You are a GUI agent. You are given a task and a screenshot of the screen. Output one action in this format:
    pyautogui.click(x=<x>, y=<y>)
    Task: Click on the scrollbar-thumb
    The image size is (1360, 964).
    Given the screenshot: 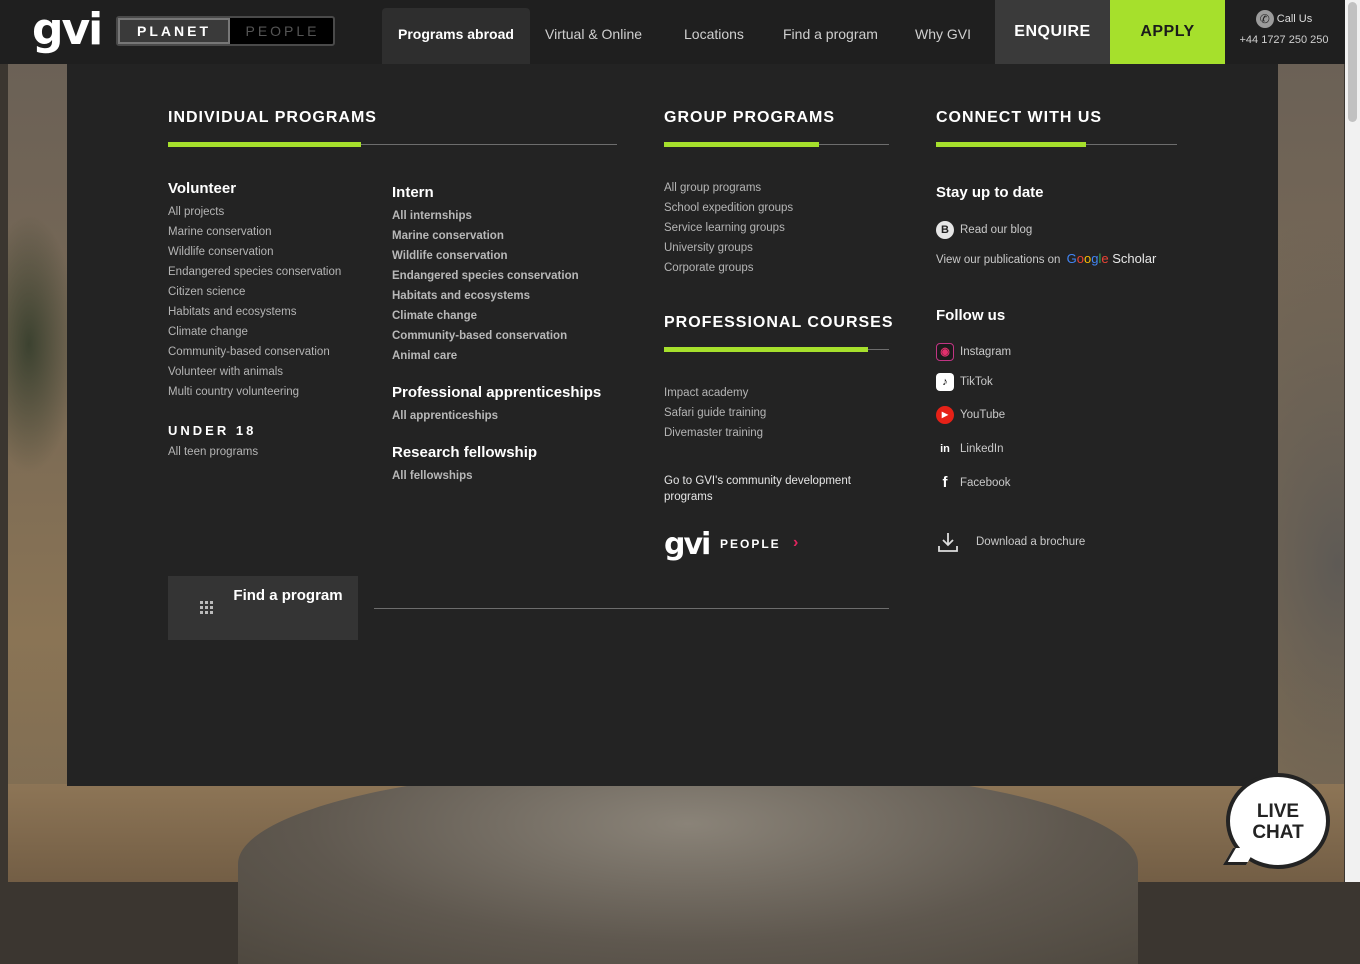 What is the action you would take?
    pyautogui.click(x=1352, y=62)
    